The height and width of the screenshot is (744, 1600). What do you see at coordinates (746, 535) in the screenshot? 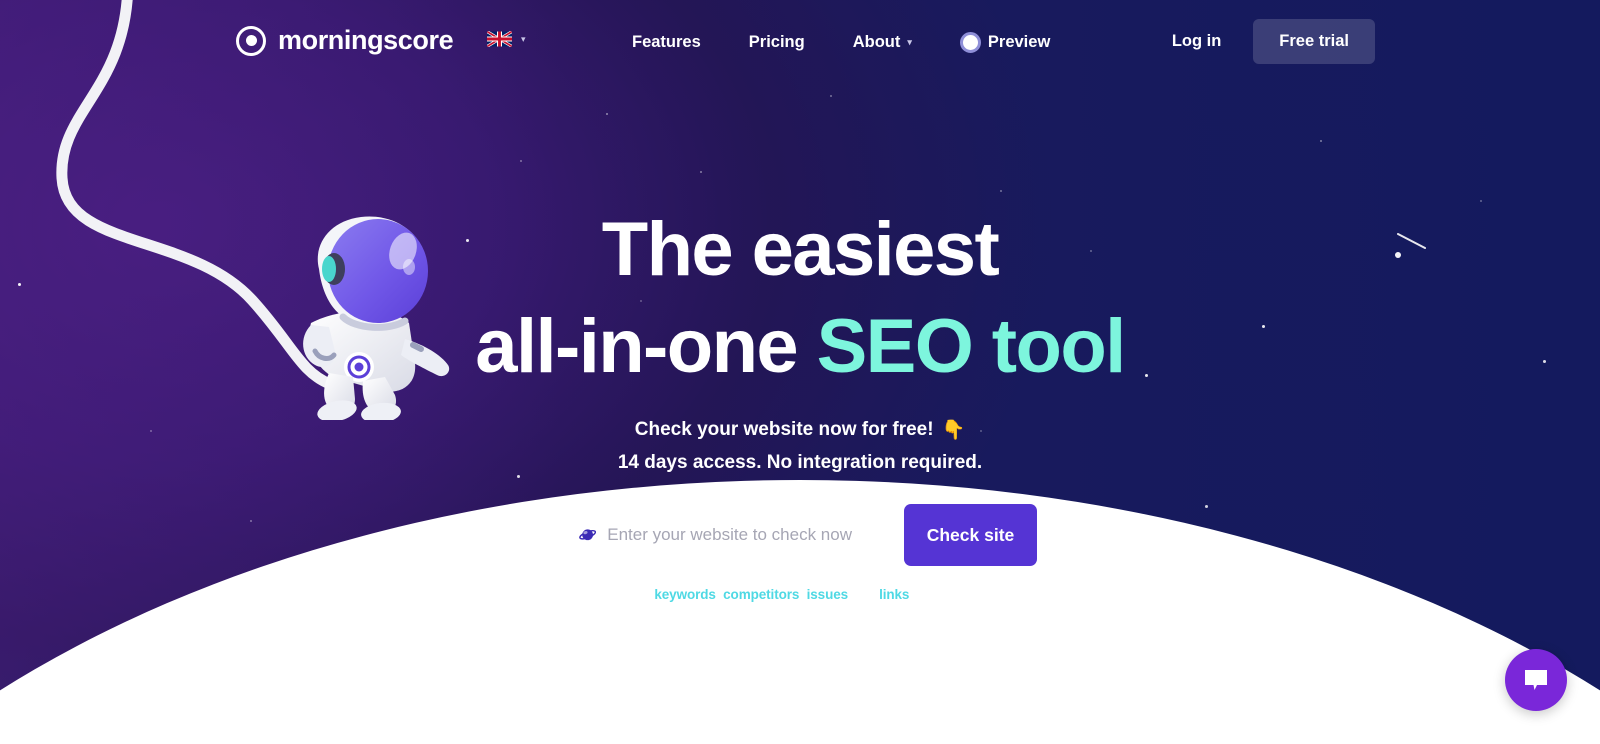
I see `site-input` at bounding box center [746, 535].